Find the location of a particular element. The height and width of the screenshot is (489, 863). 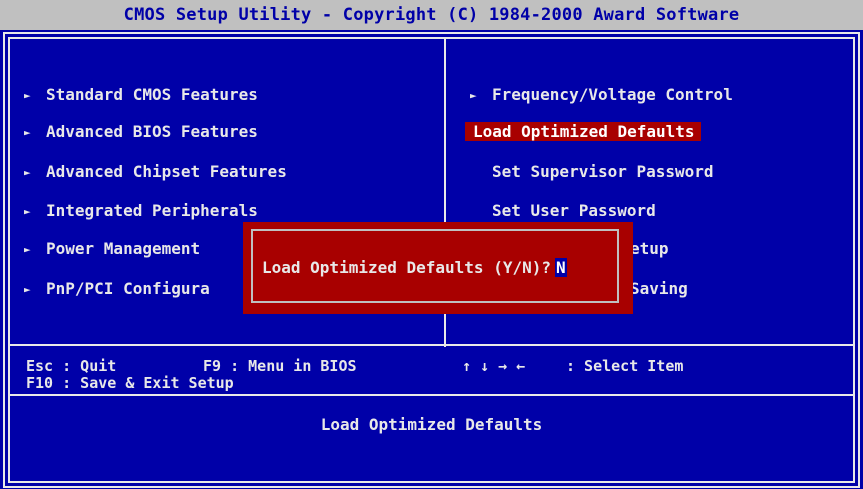

menu-item-exit-without-saving: Saving is located at coordinates (659, 289).